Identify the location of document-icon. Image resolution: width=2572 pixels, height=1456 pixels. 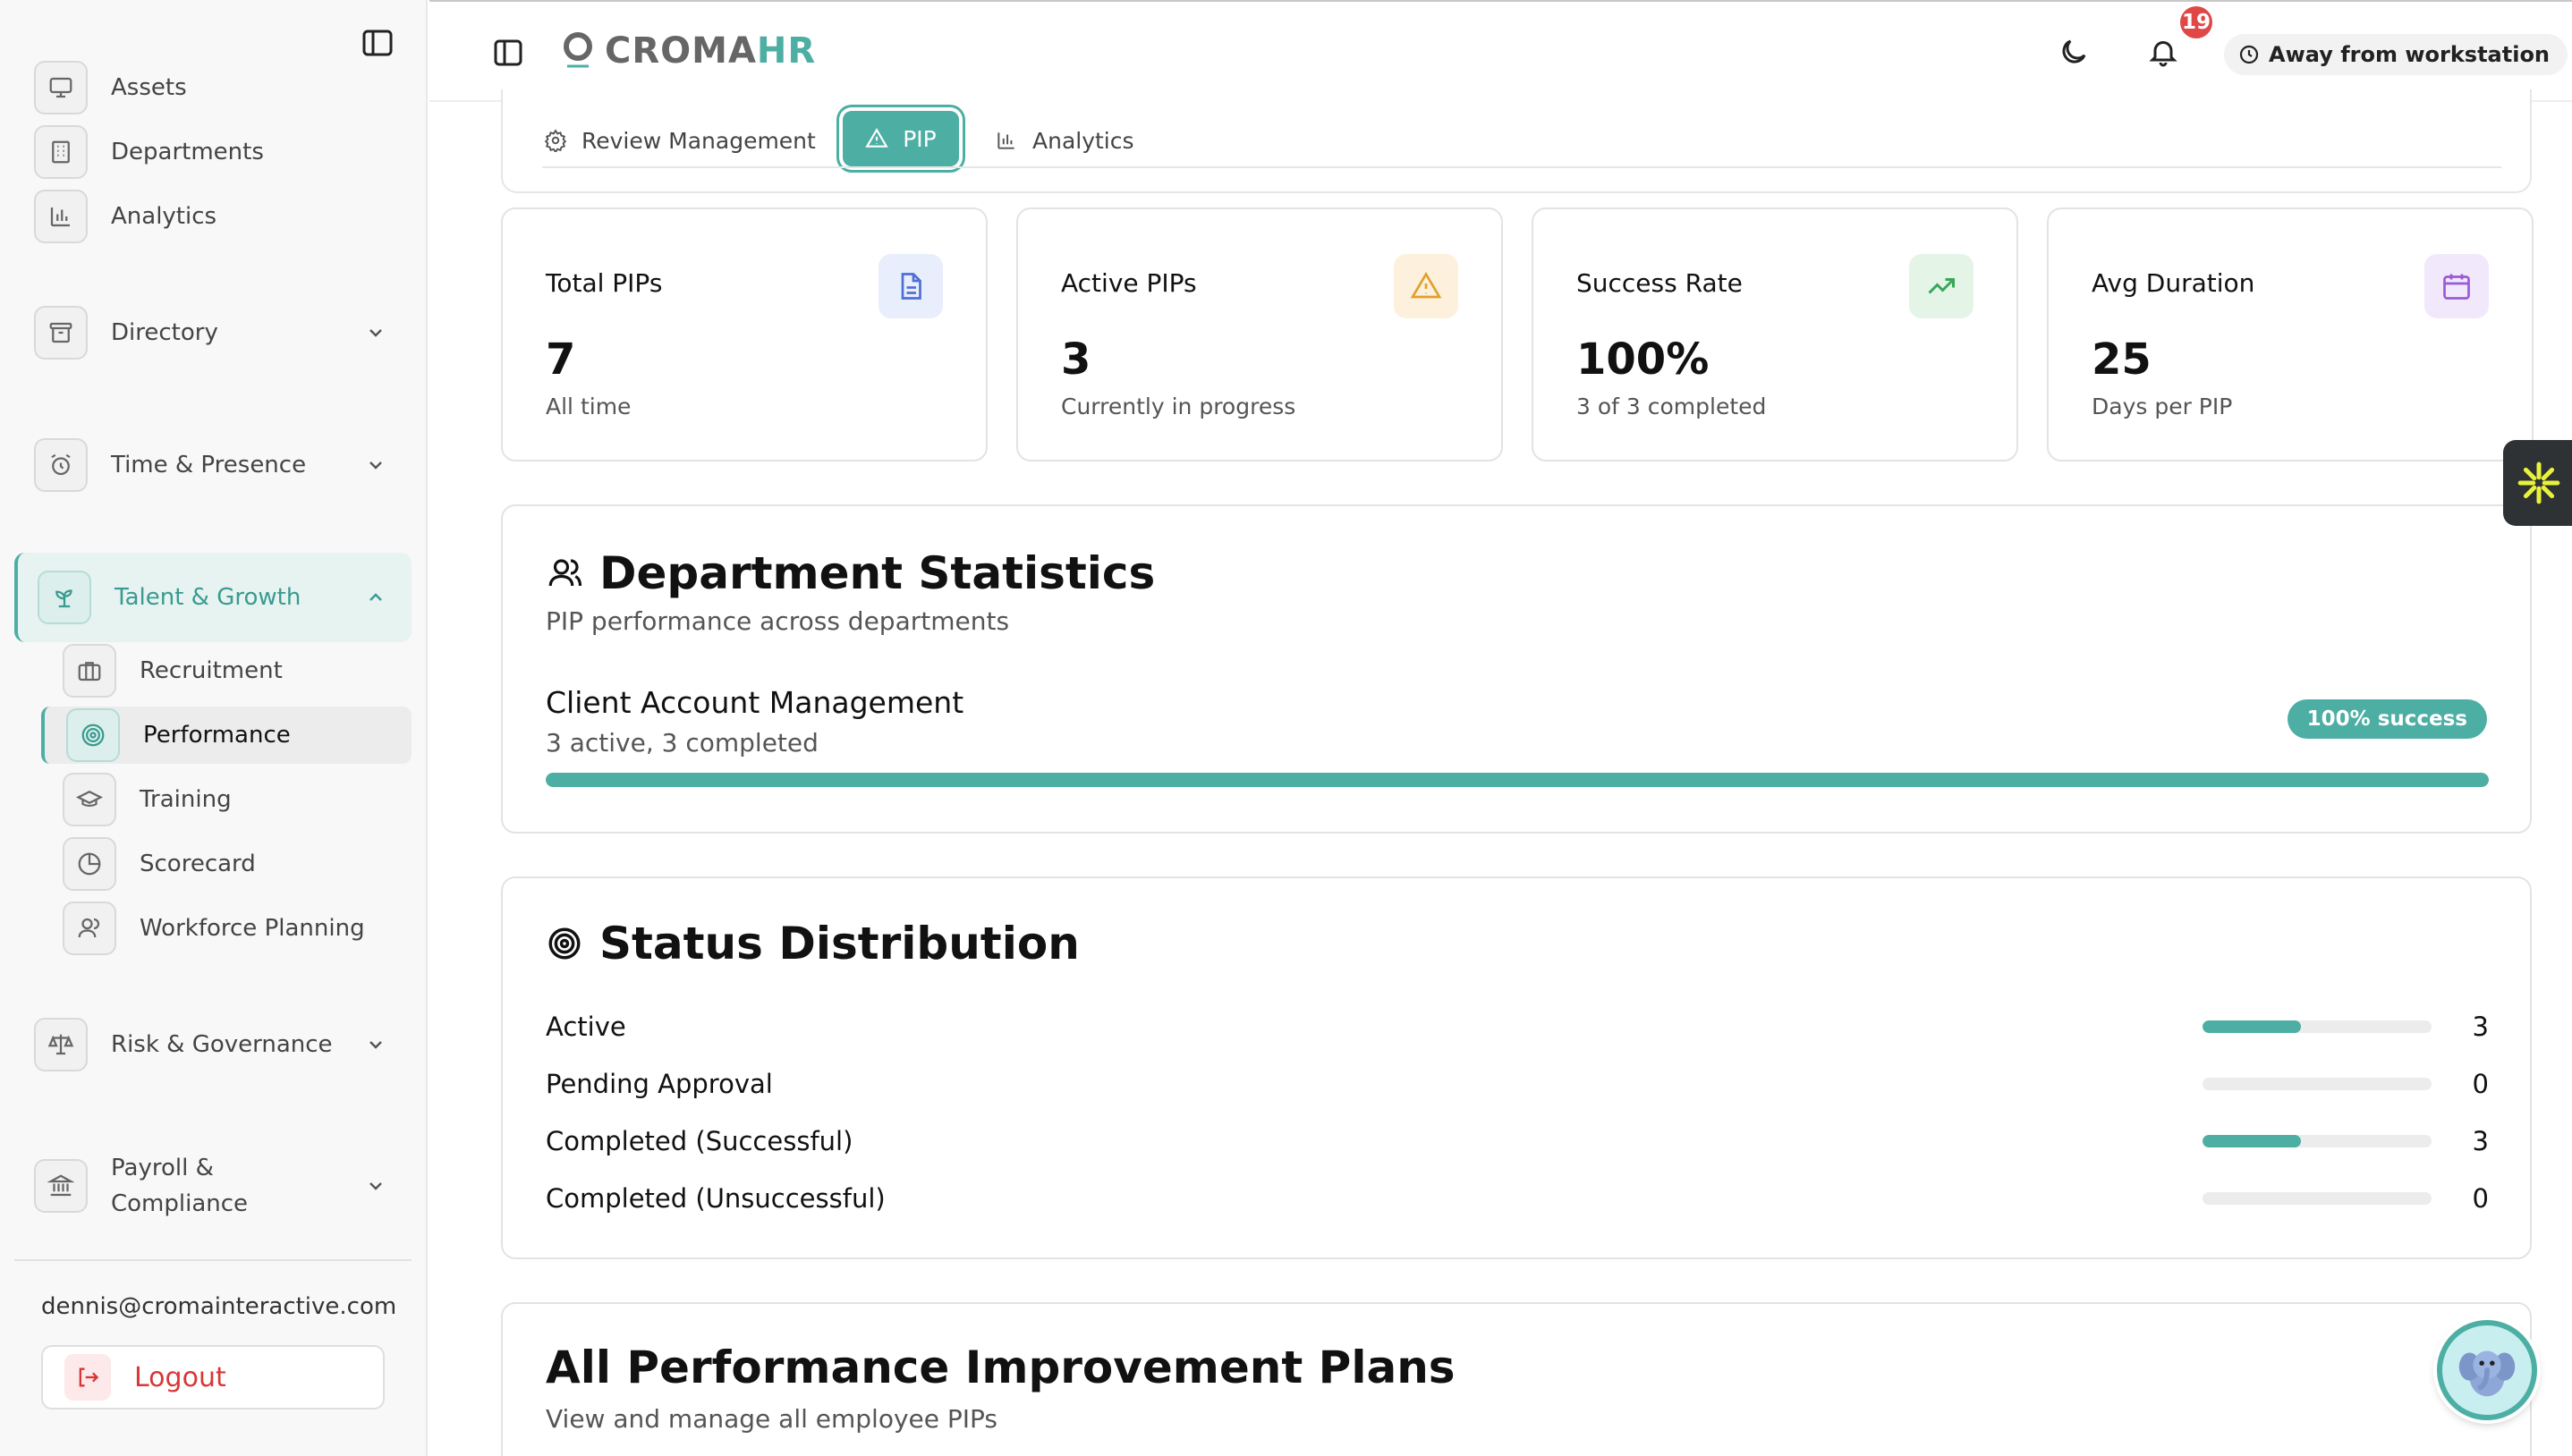
(911, 286).